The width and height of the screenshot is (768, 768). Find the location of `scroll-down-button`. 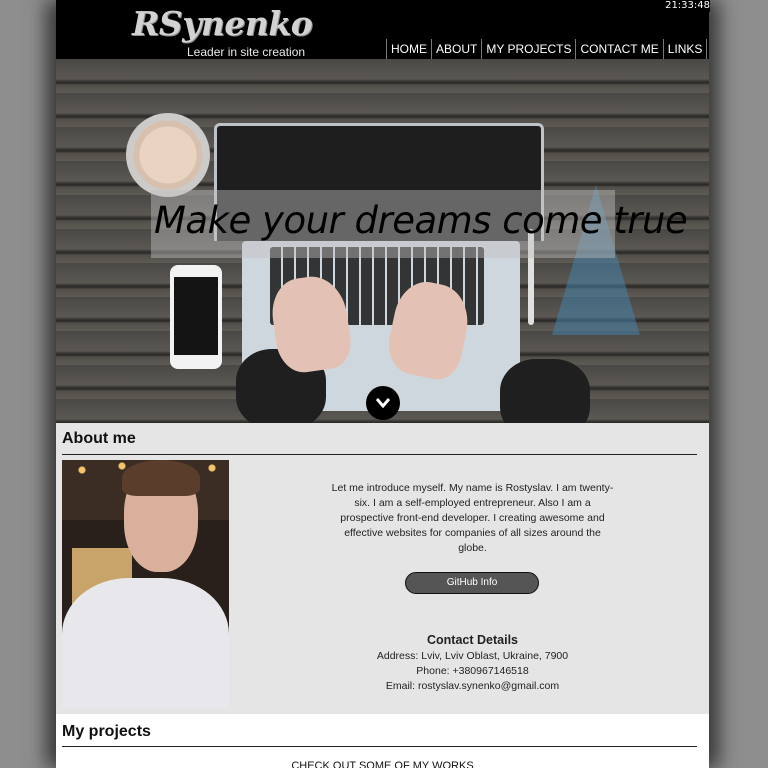

scroll-down-button is located at coordinates (383, 403).